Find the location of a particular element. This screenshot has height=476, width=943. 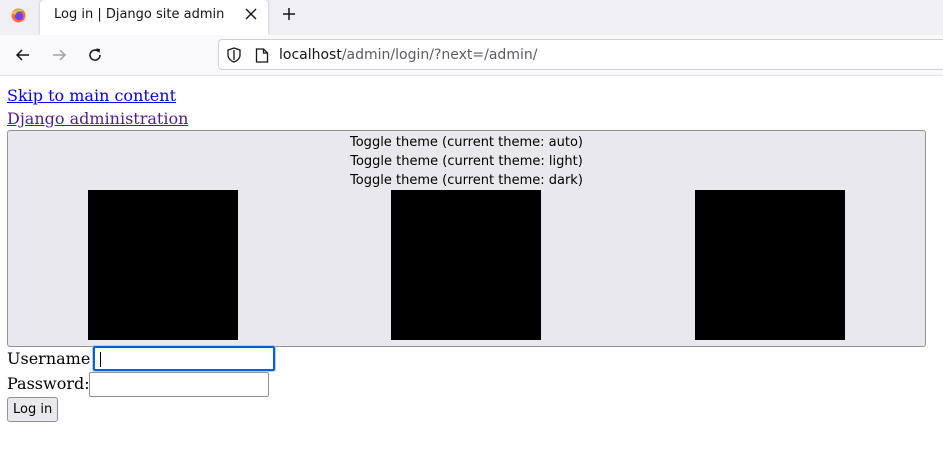

site-name-link: Django administration is located at coordinates (97, 118).